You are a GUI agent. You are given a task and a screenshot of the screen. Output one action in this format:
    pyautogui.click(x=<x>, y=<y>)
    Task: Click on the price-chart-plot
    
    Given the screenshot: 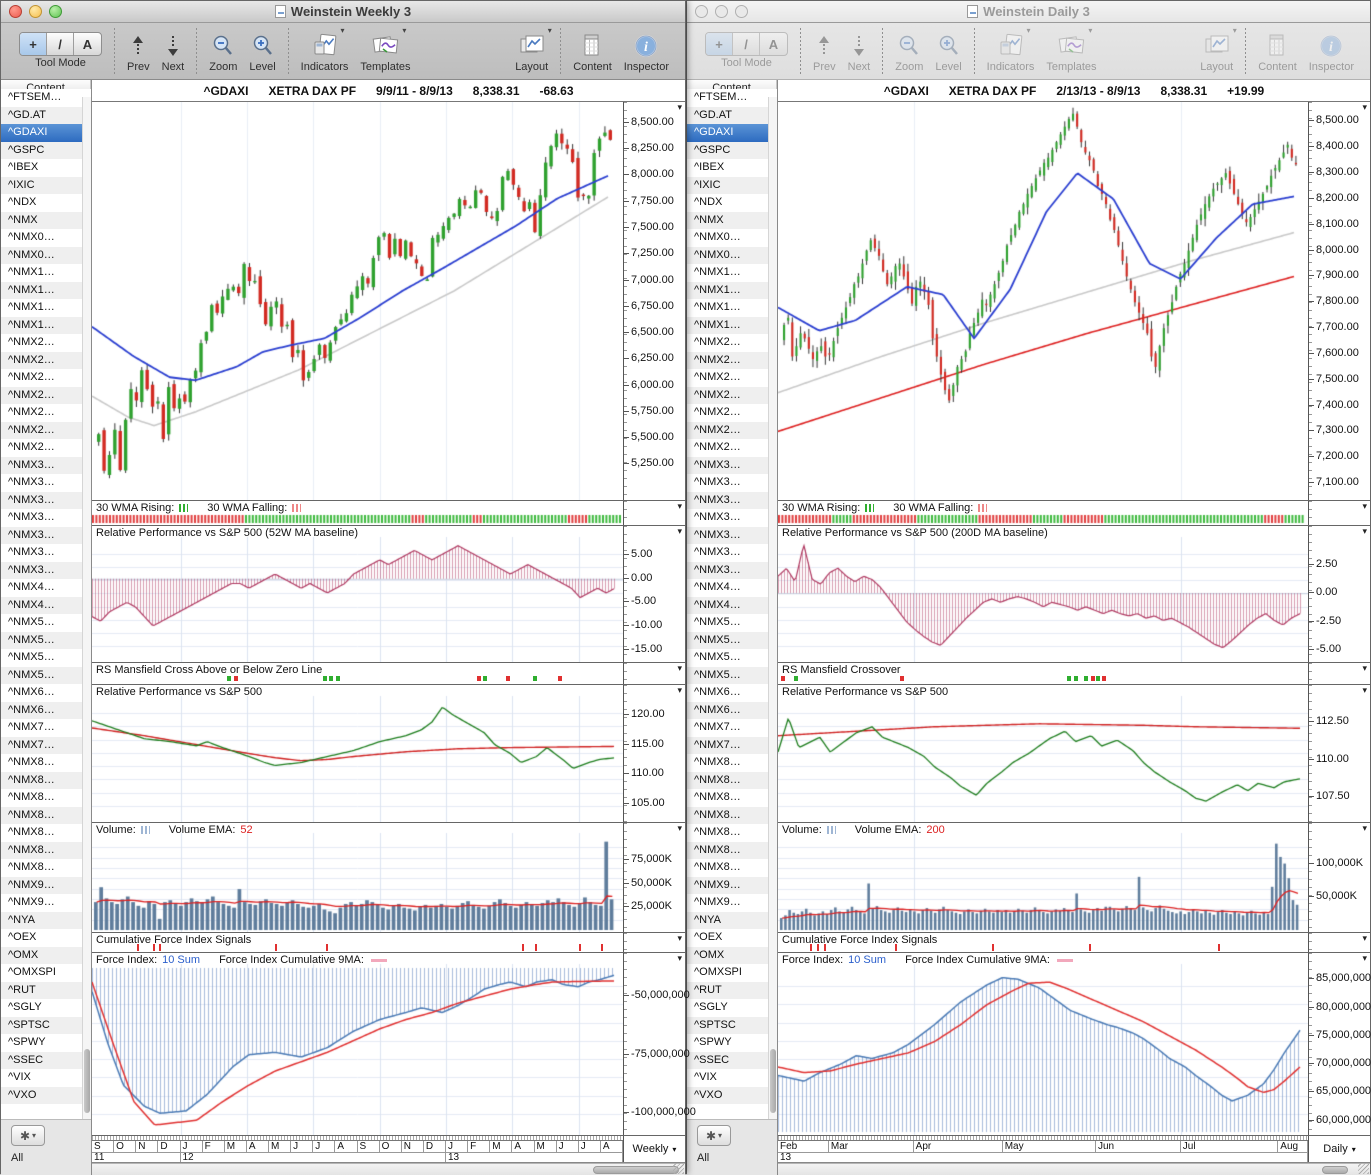 What is the action you would take?
    pyautogui.click(x=1043, y=301)
    